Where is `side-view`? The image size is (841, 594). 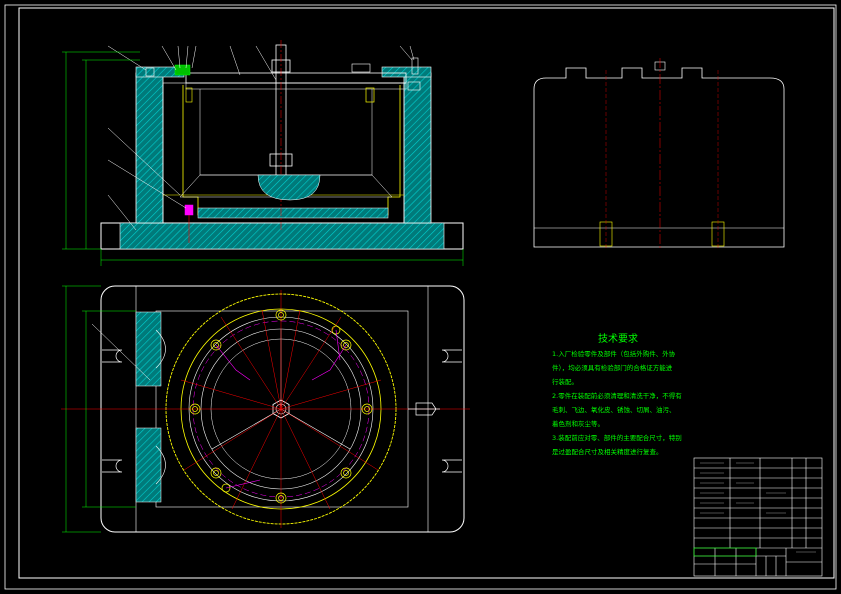
side-view is located at coordinates (659, 154).